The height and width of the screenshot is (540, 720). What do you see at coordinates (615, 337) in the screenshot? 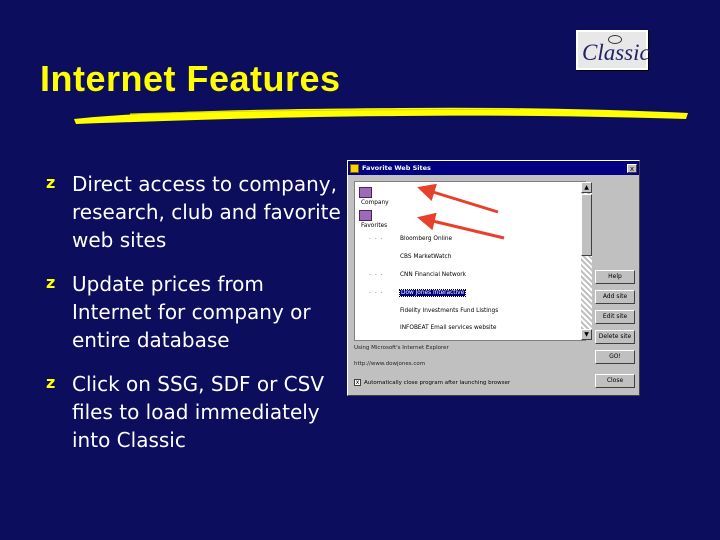
I see `delete-site-button: Delete site` at bounding box center [615, 337].